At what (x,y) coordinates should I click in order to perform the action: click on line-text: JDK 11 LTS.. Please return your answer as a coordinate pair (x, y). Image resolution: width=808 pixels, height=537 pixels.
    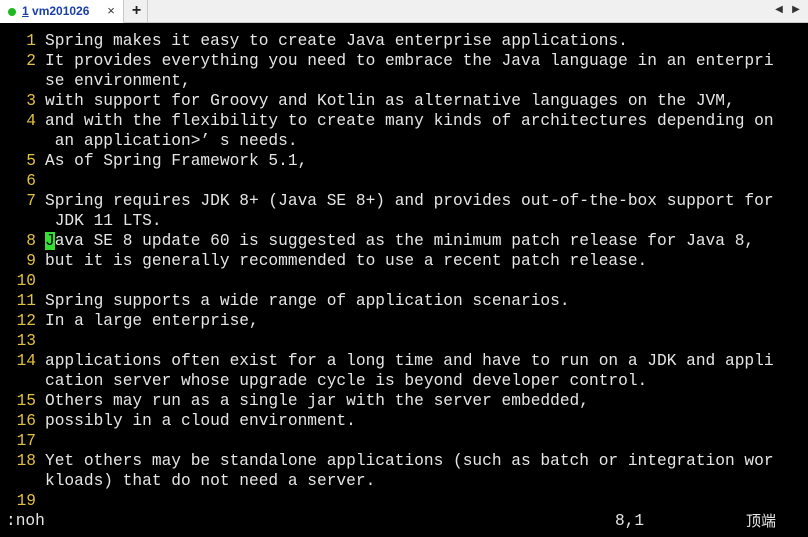
    Looking at the image, I should click on (103, 221).